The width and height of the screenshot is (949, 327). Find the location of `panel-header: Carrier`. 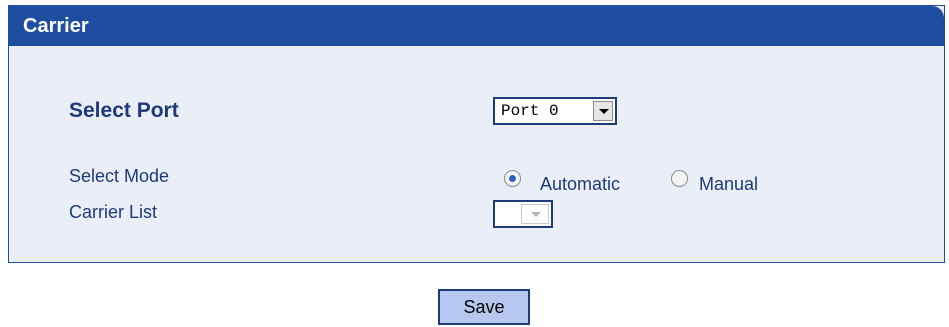

panel-header: Carrier is located at coordinates (476, 26).